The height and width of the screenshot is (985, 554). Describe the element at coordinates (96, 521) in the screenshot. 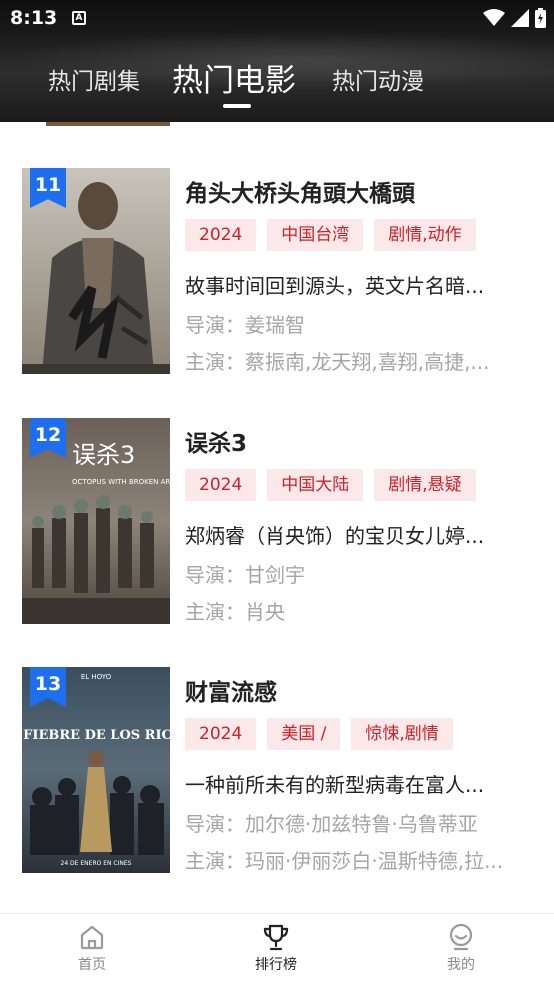

I see `movie-poster: 误杀3 OCTOPUS WITH BROKEN ARMS 12` at that location.